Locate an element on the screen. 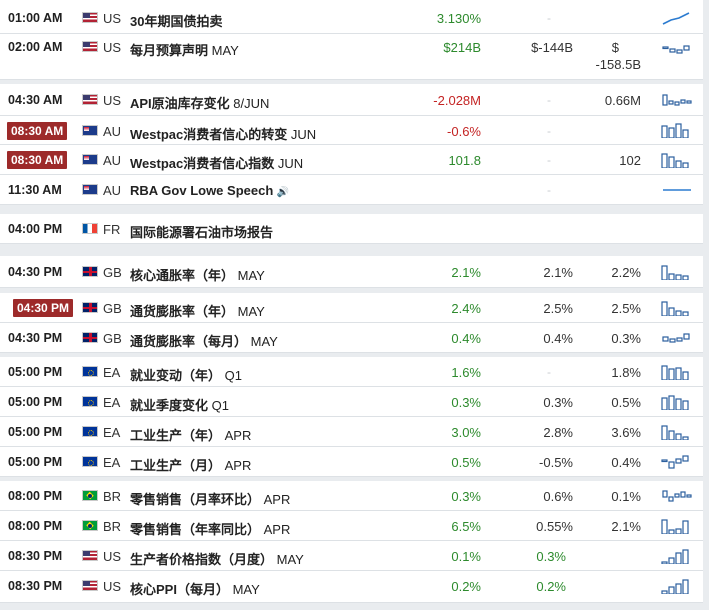 The image size is (709, 610). actual-value: -2.028M is located at coordinates (457, 100).